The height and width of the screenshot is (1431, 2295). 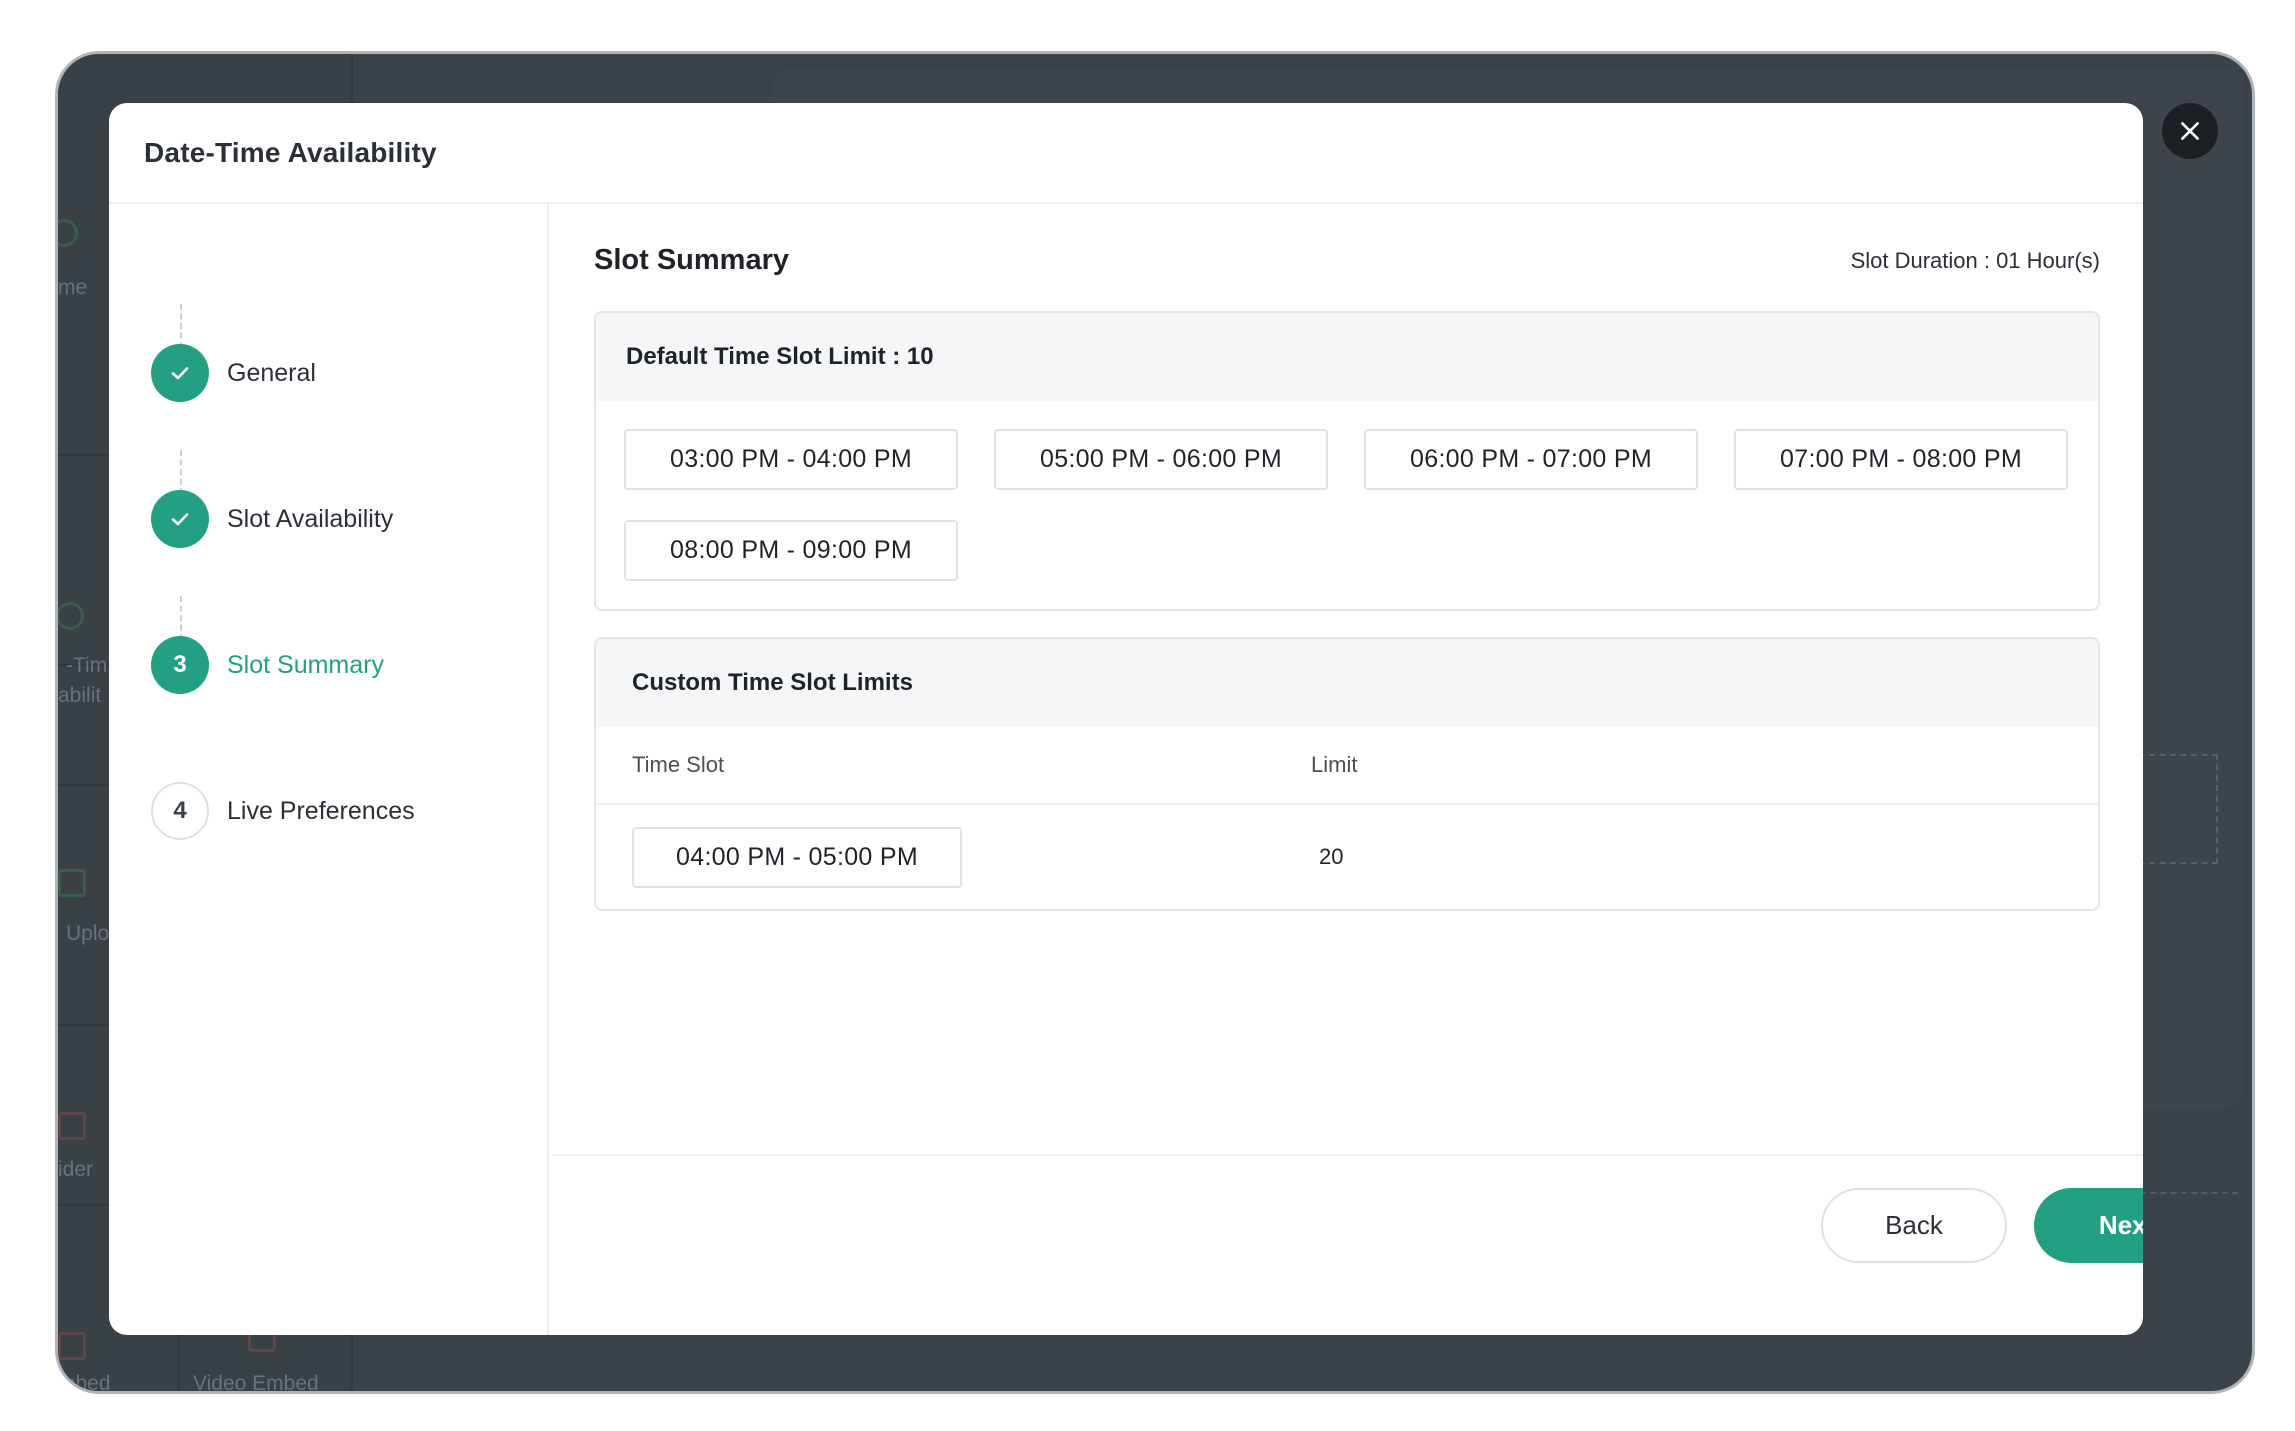 I want to click on column-header-time-slot: Time Slot, so click(x=678, y=764).